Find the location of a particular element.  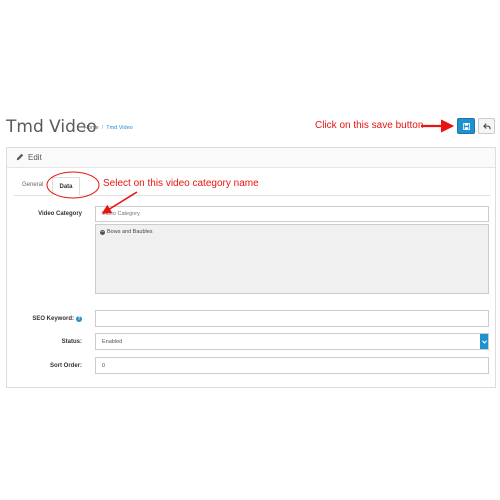

tab-data: Data is located at coordinates (66, 186).